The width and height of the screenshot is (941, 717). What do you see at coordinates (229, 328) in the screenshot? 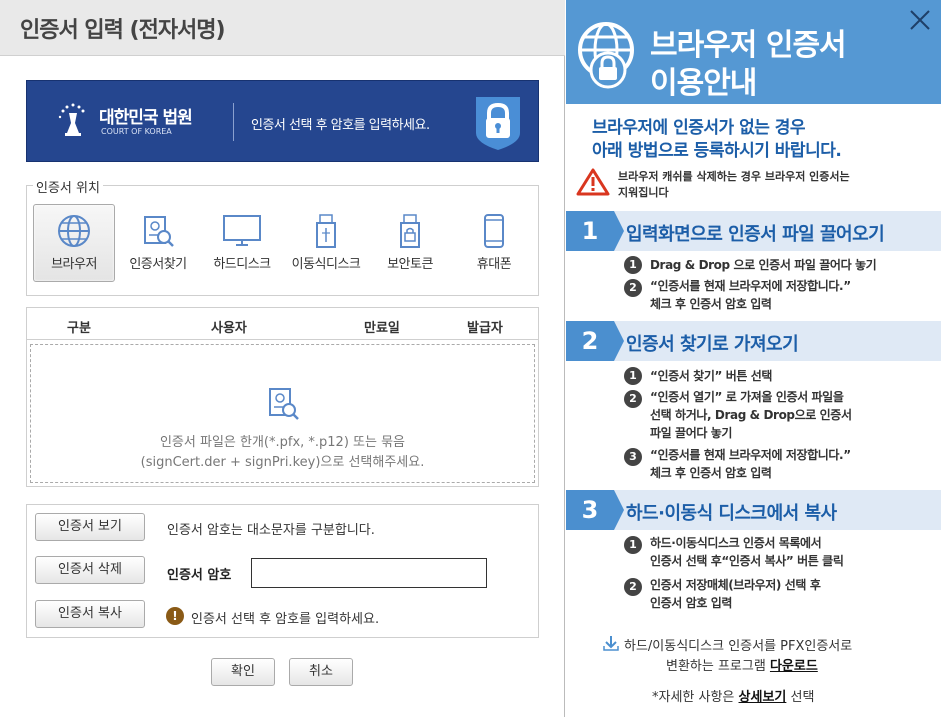
I see `column-user: 사용자` at bounding box center [229, 328].